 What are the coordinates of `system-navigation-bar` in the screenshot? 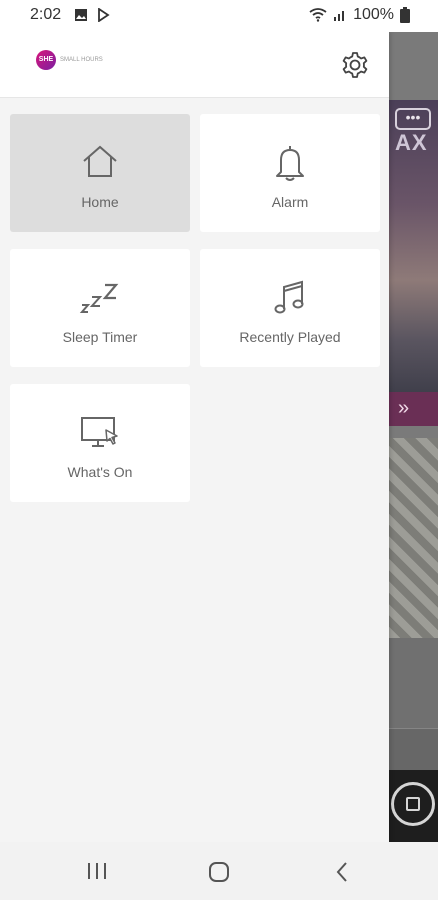 It's located at (219, 871).